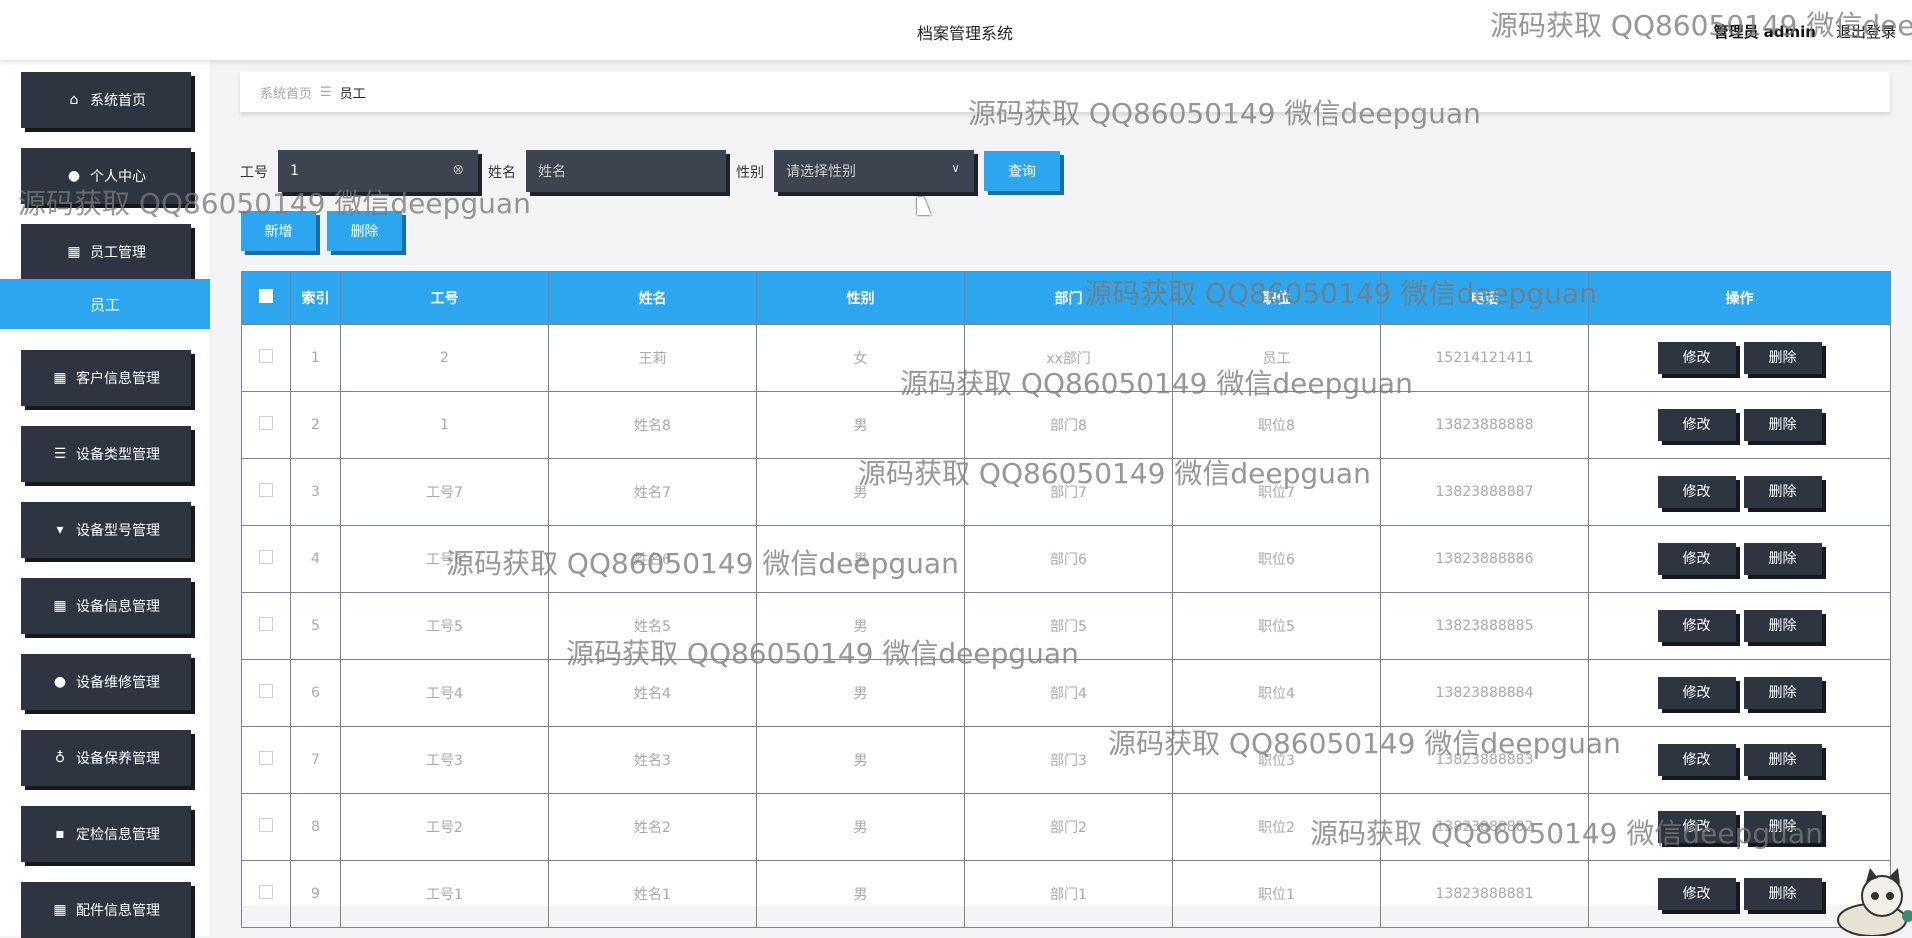 The width and height of the screenshot is (1912, 938). Describe the element at coordinates (286, 92) in the screenshot. I see `breadcrumb-home: 系统首页` at that location.